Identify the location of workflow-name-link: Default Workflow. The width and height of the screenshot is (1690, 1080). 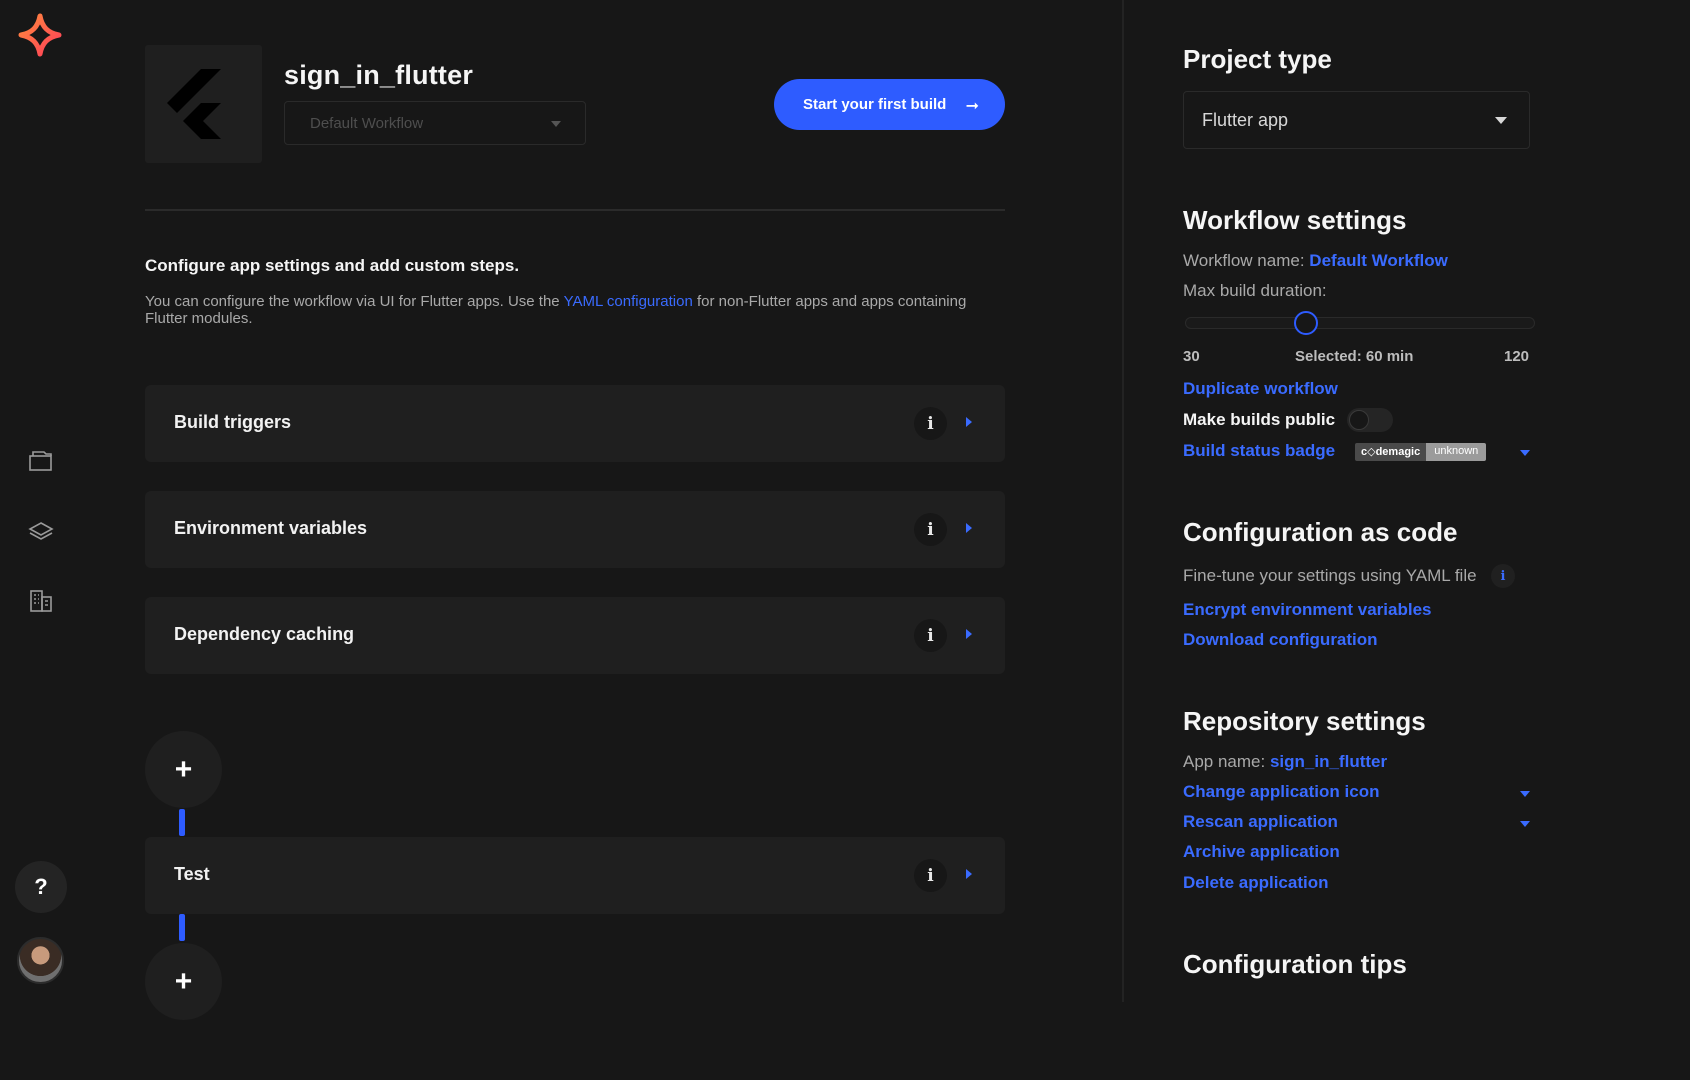
(1378, 260).